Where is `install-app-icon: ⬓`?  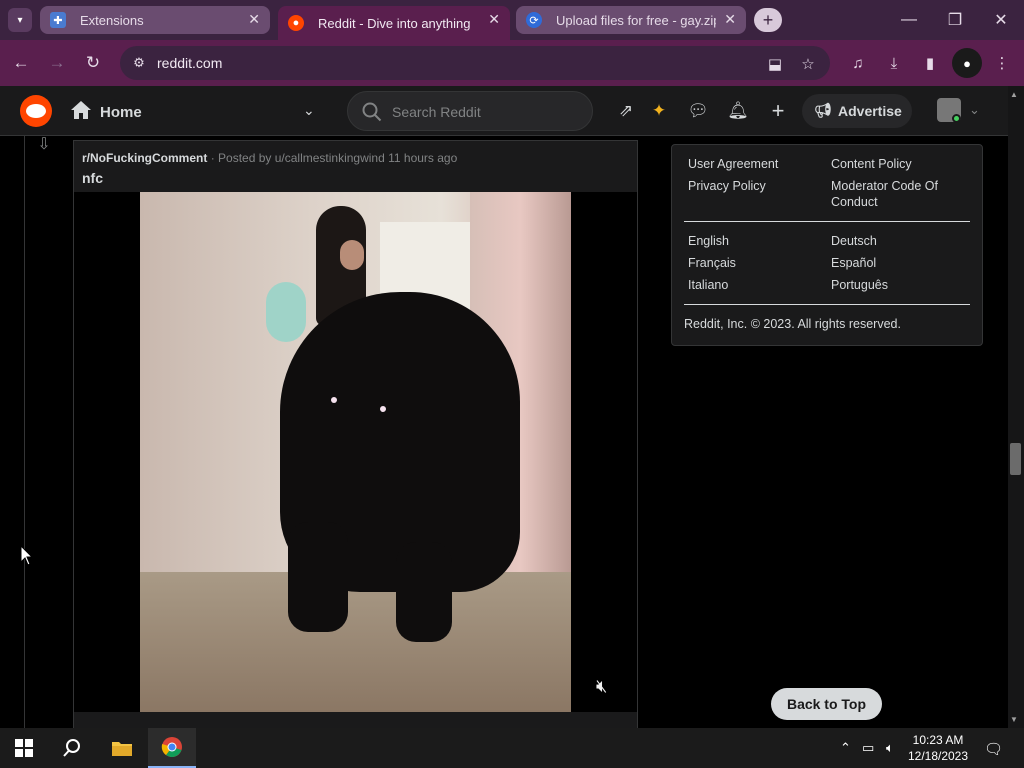
install-app-icon: ⬓ is located at coordinates (775, 64).